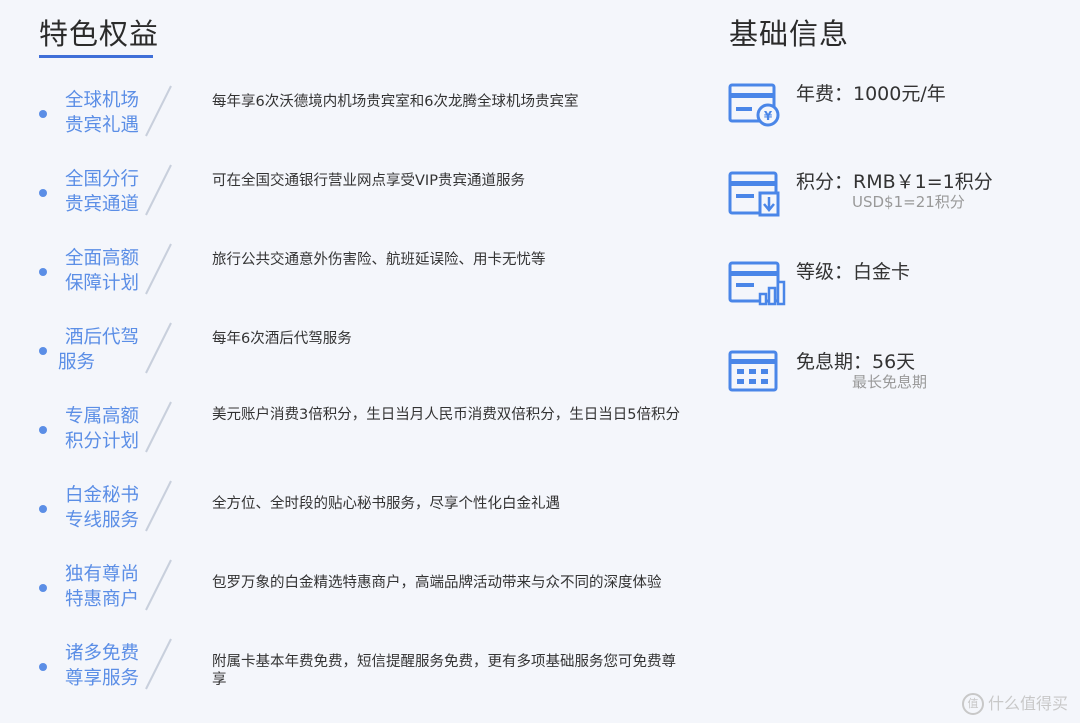 This screenshot has height=723, width=1080. What do you see at coordinates (102, 429) in the screenshot?
I see `benefit-name: 专属高额 积分计划` at bounding box center [102, 429].